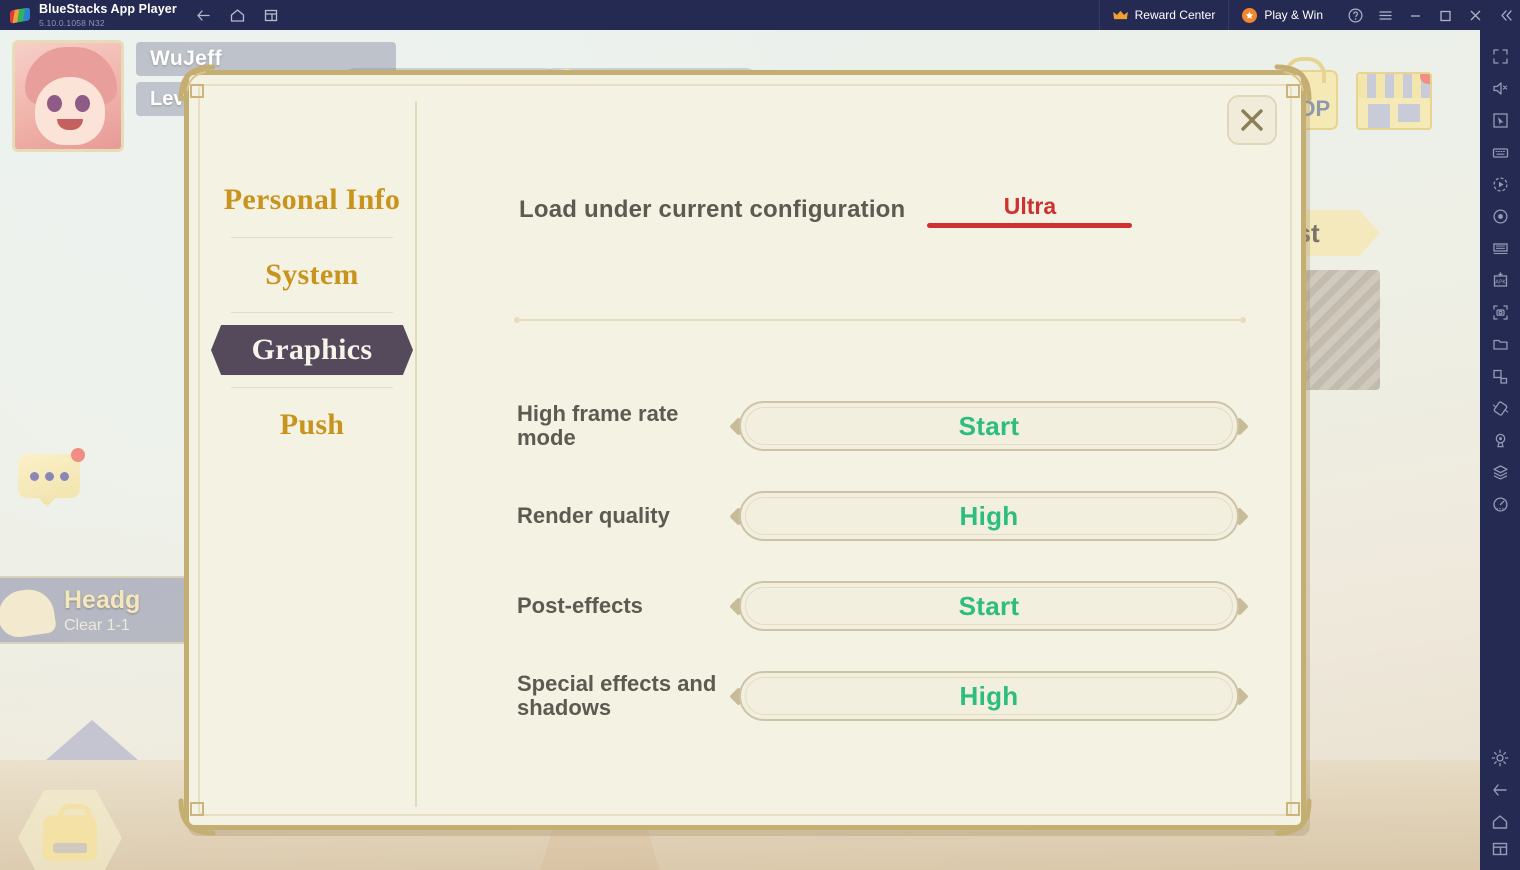 Image resolution: width=1520 pixels, height=870 pixels. I want to click on star-badge-icon, so click(1250, 15).